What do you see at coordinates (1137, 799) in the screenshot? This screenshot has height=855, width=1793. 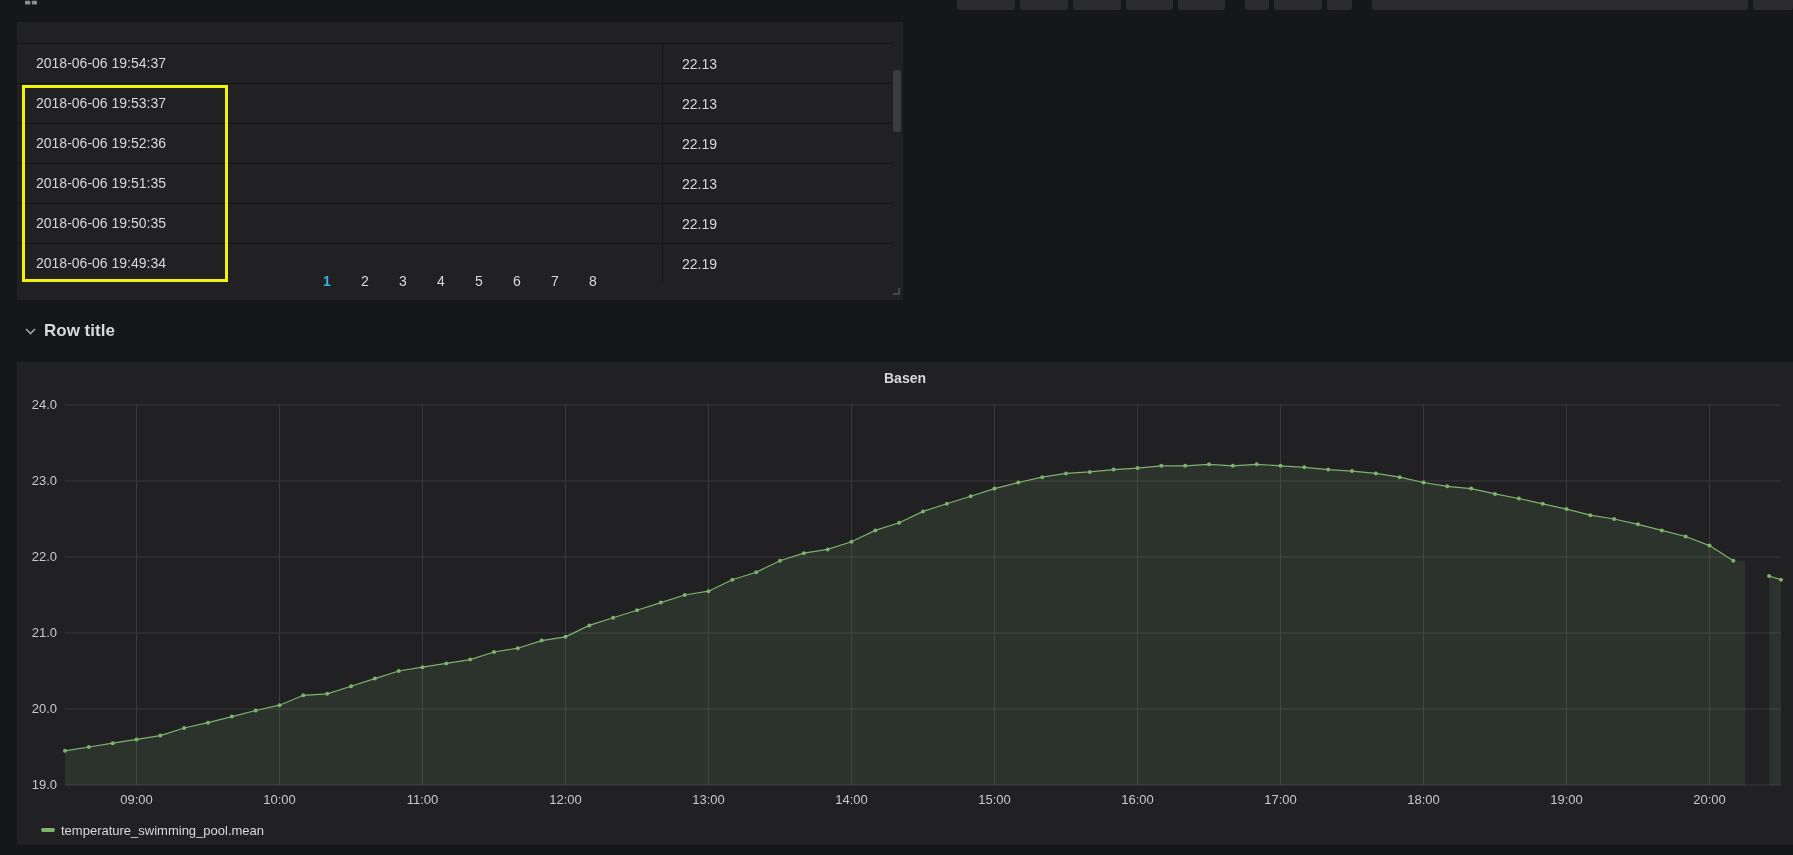 I see `x-axis-label: 16:00` at bounding box center [1137, 799].